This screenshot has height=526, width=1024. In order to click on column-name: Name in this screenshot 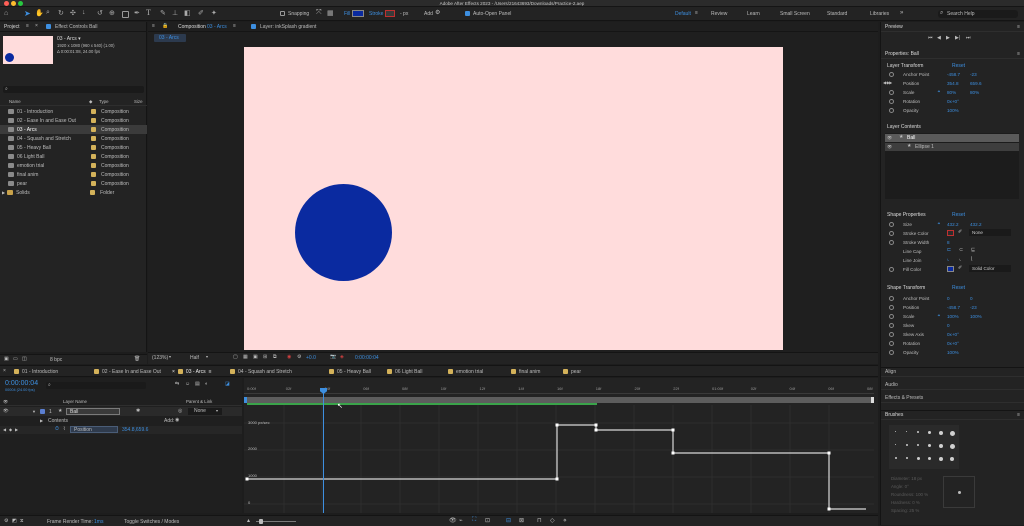, I will do `click(15, 101)`.